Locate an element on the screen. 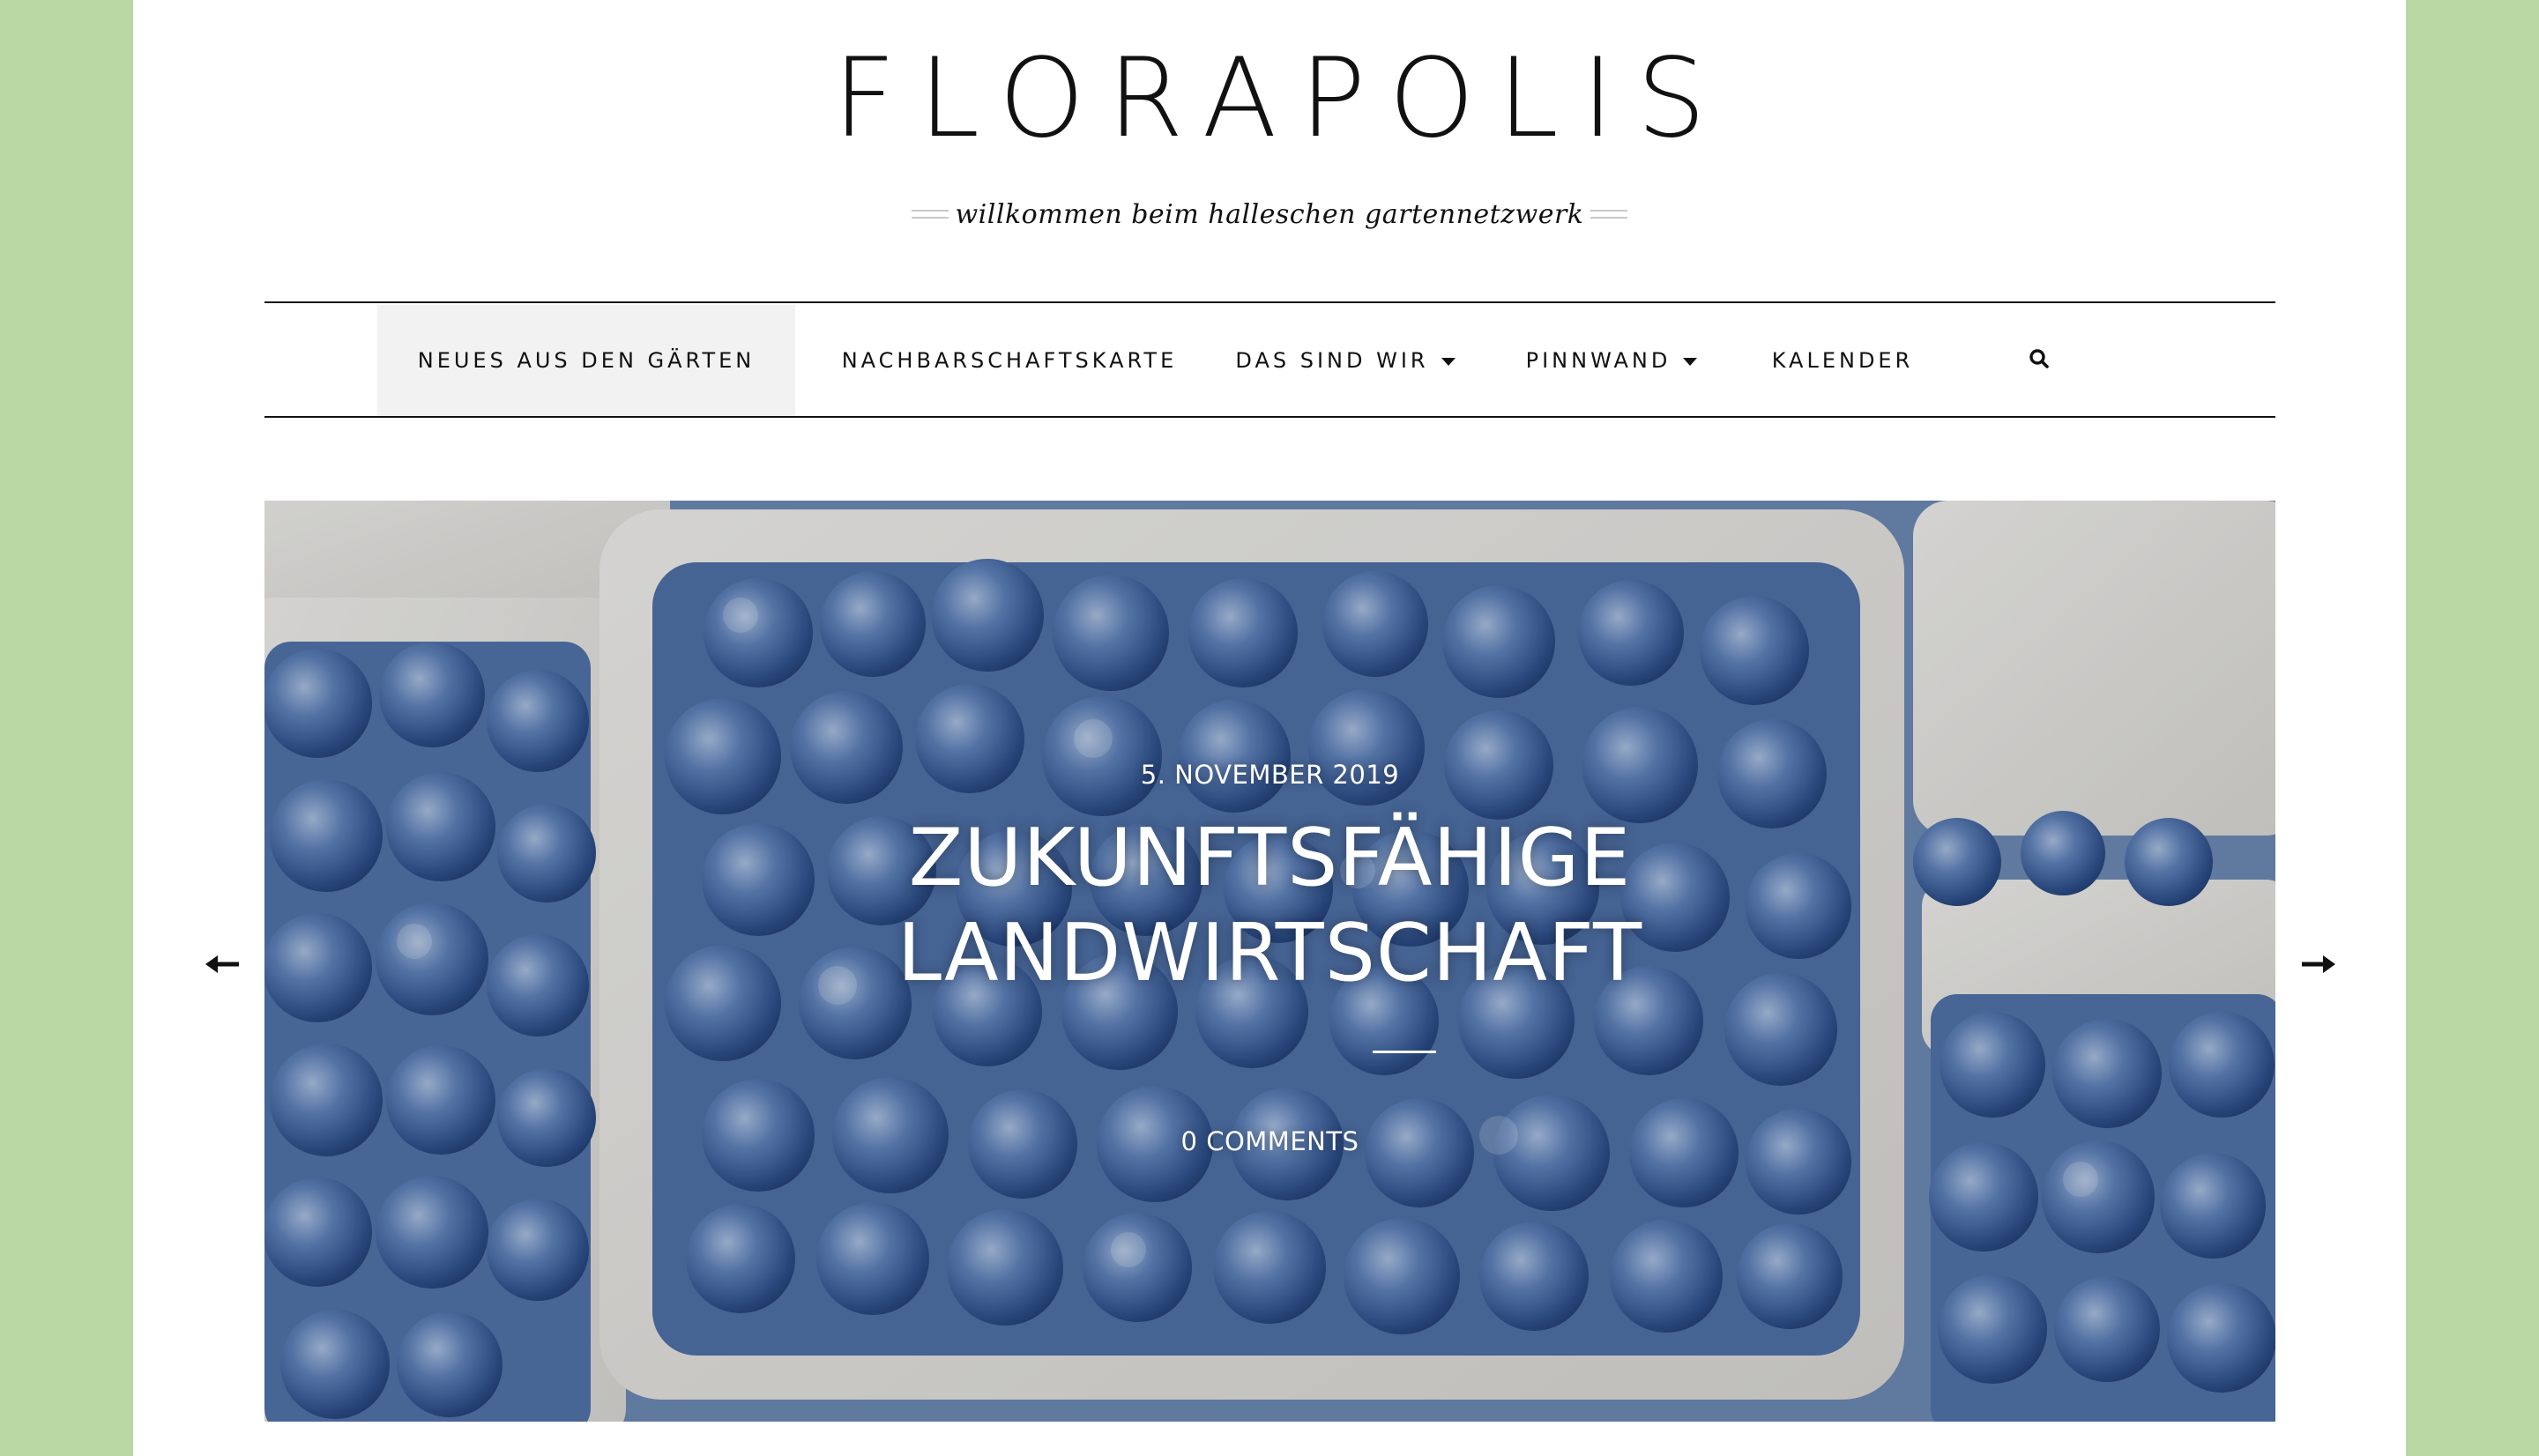 The height and width of the screenshot is (1456, 2539). nav-item-nachbarschaftskarte: NACHBARSCHAFTSKARTE is located at coordinates (1009, 360).